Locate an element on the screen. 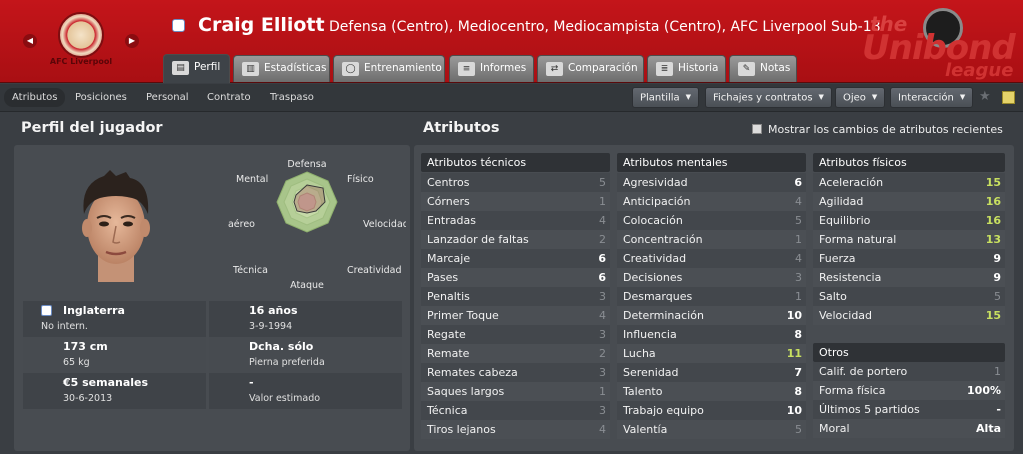  attribute-row: Resistencia 9 is located at coordinates (909, 277).